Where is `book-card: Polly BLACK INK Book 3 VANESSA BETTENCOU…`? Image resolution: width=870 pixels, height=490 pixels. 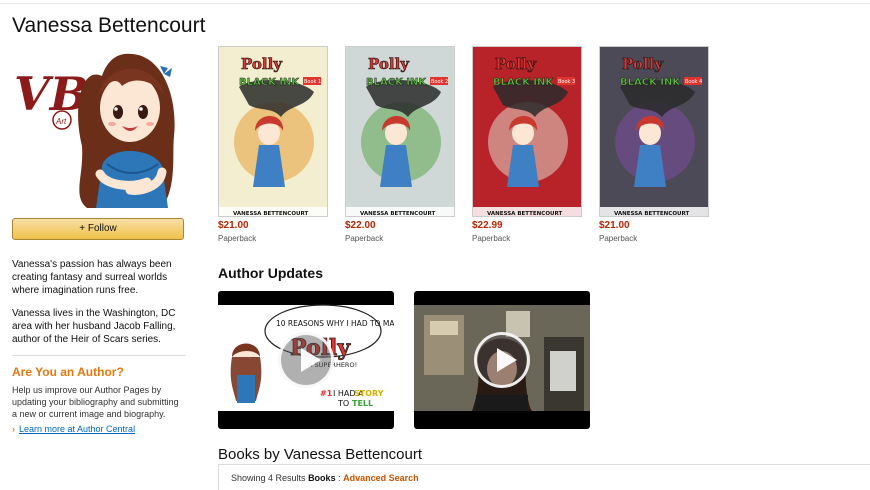 book-card: Polly BLACK INK Book 3 VANESSA BETTENCOU… is located at coordinates (527, 144).